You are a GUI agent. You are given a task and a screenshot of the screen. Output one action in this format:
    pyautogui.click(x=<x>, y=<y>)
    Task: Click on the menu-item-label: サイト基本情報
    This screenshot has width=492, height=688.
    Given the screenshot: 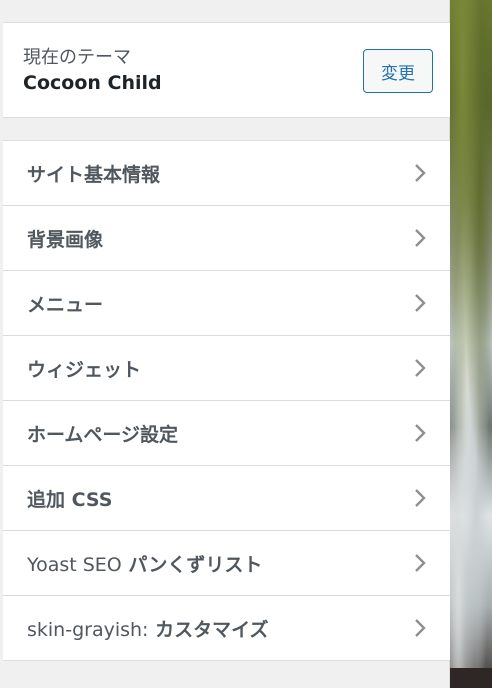 What is the action you would take?
    pyautogui.click(x=94, y=174)
    